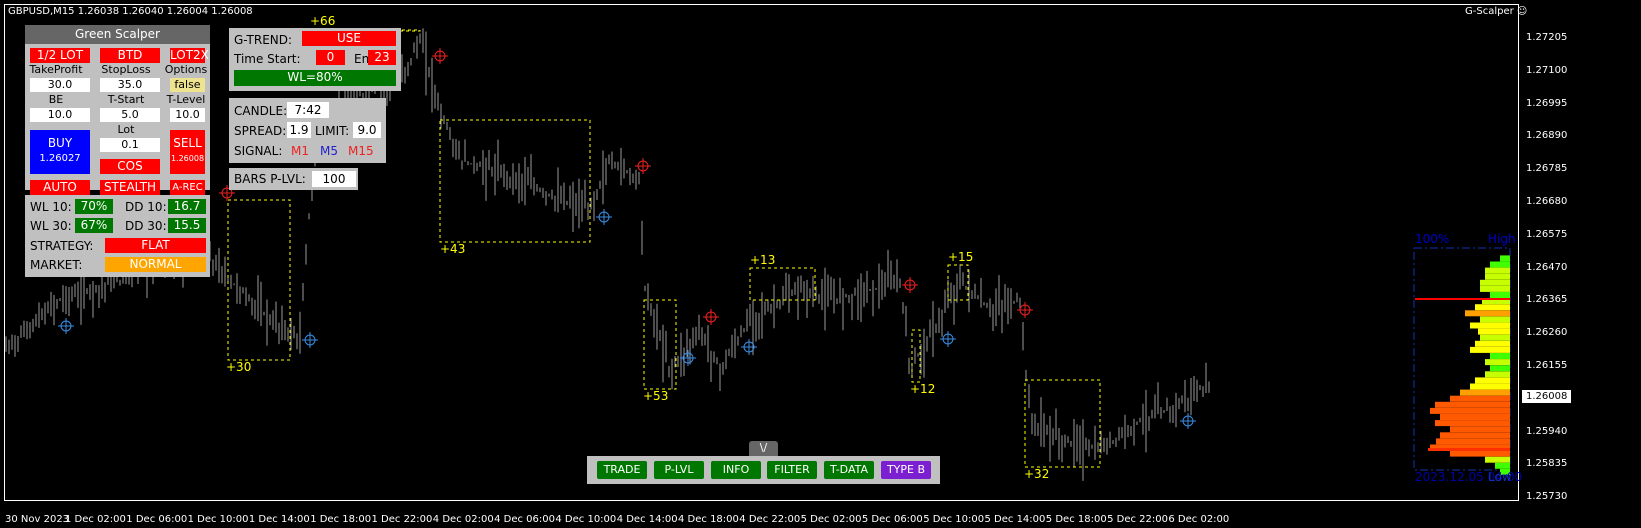 Image resolution: width=1641 pixels, height=528 pixels. What do you see at coordinates (263, 40) in the screenshot?
I see `g-trend-label: G-TREND:` at bounding box center [263, 40].